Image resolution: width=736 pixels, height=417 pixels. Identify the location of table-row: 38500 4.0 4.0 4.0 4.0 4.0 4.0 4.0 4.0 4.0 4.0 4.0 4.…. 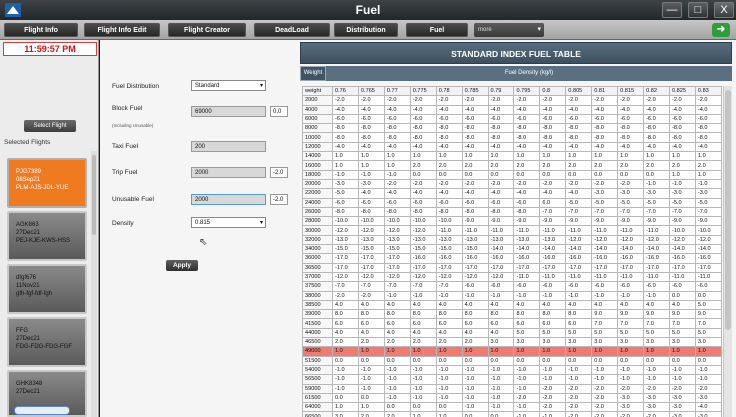
(512, 305).